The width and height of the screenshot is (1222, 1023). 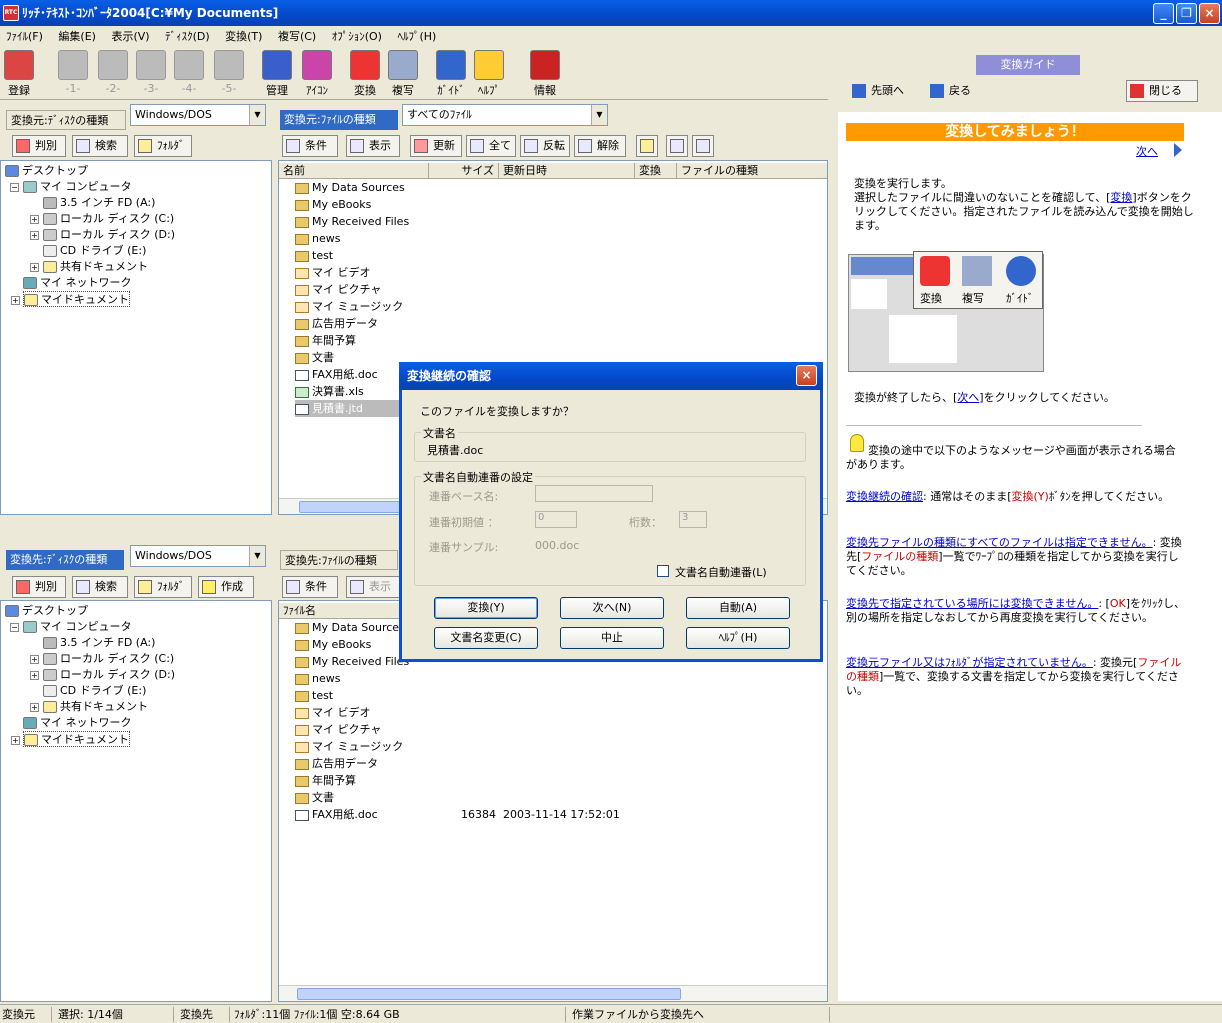 I want to click on menu-copy: 複写(C), so click(x=297, y=36).